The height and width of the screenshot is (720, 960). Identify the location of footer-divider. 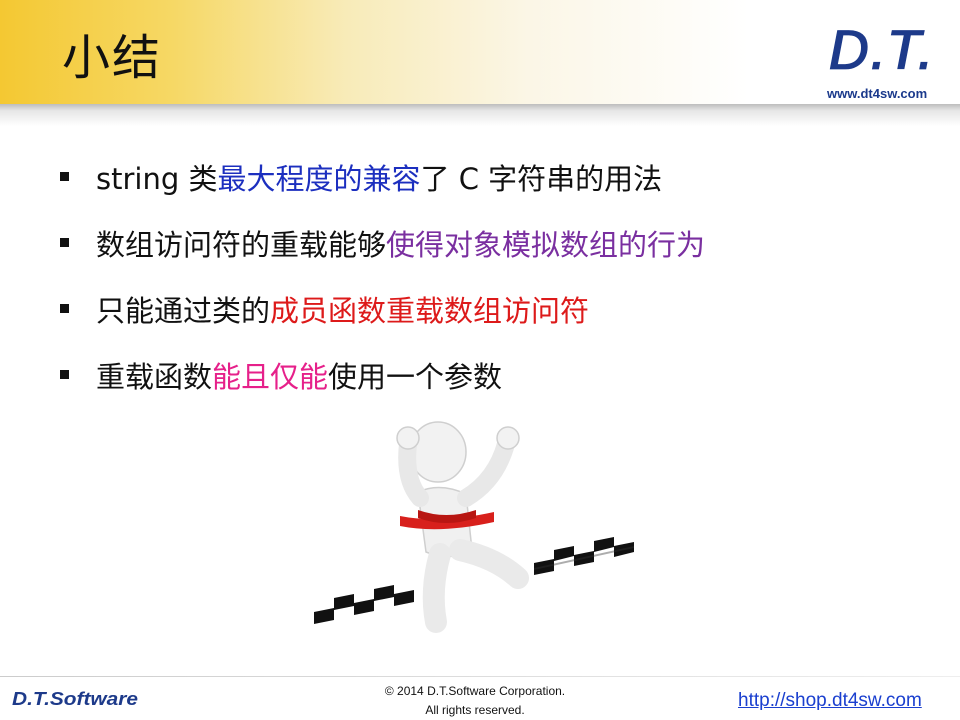
(480, 676).